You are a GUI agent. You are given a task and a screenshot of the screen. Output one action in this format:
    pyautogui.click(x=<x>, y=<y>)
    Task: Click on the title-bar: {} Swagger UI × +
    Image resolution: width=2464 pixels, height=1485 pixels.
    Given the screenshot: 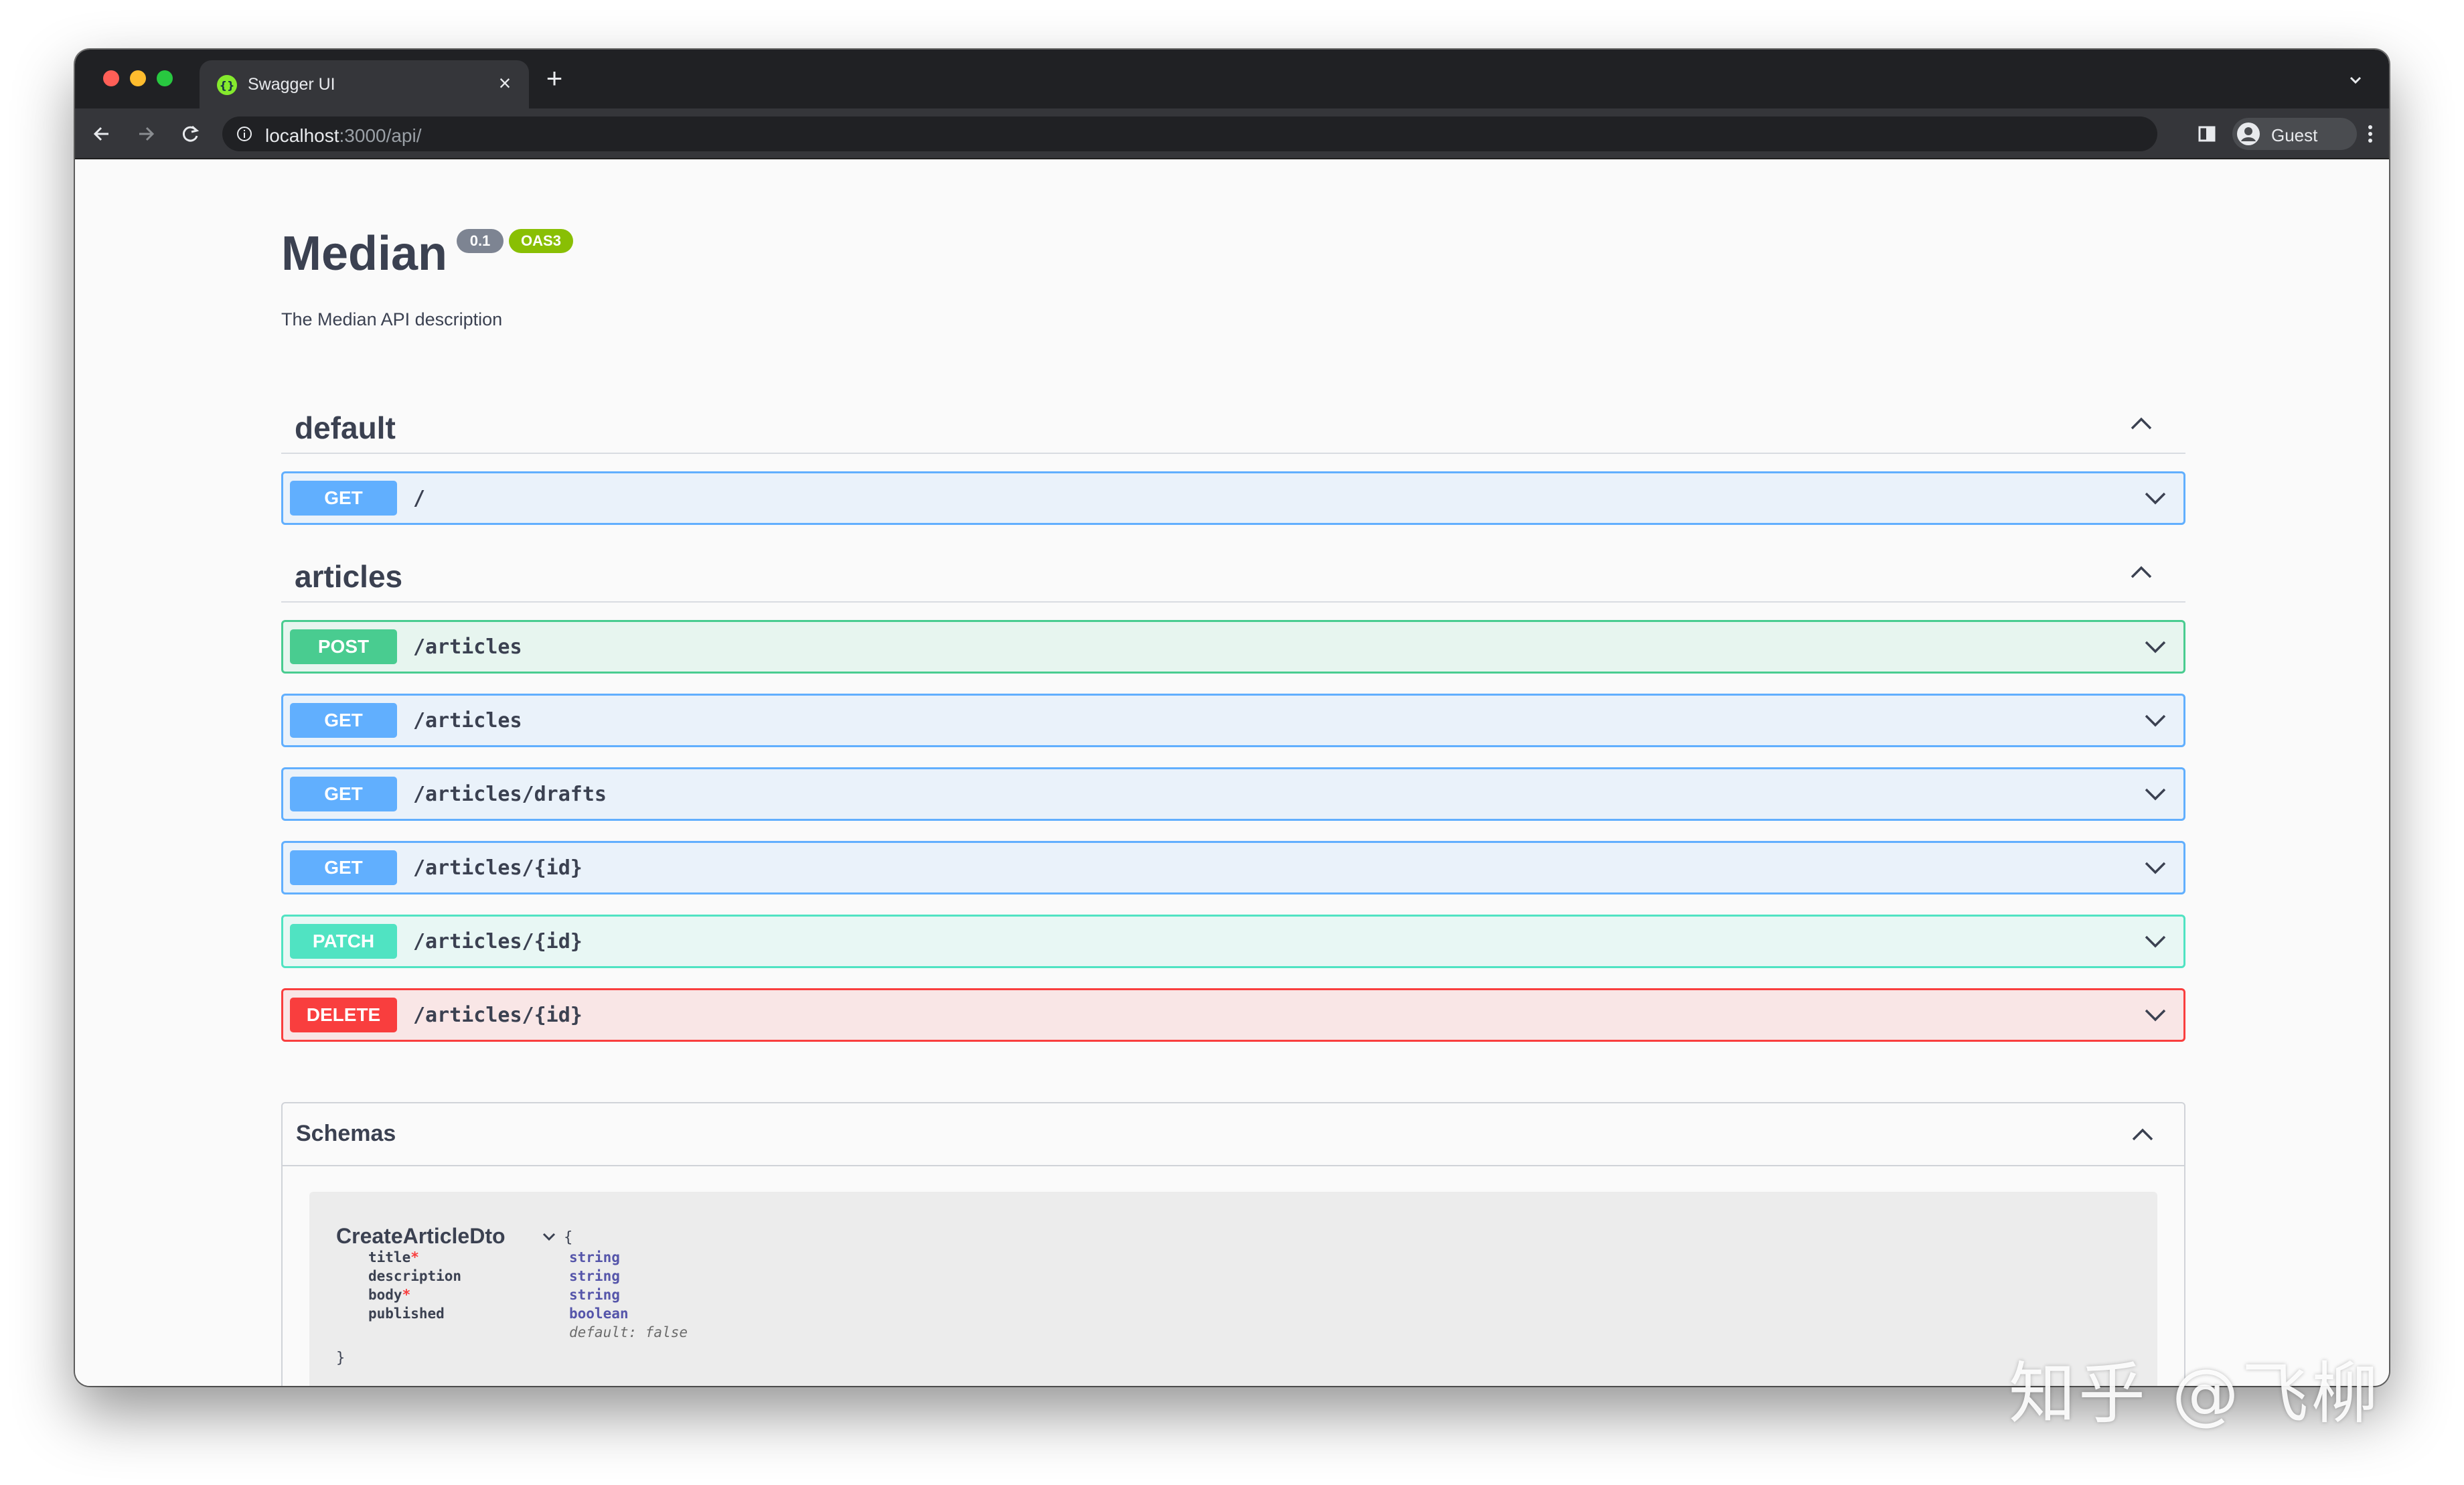 What is the action you would take?
    pyautogui.click(x=1232, y=79)
    